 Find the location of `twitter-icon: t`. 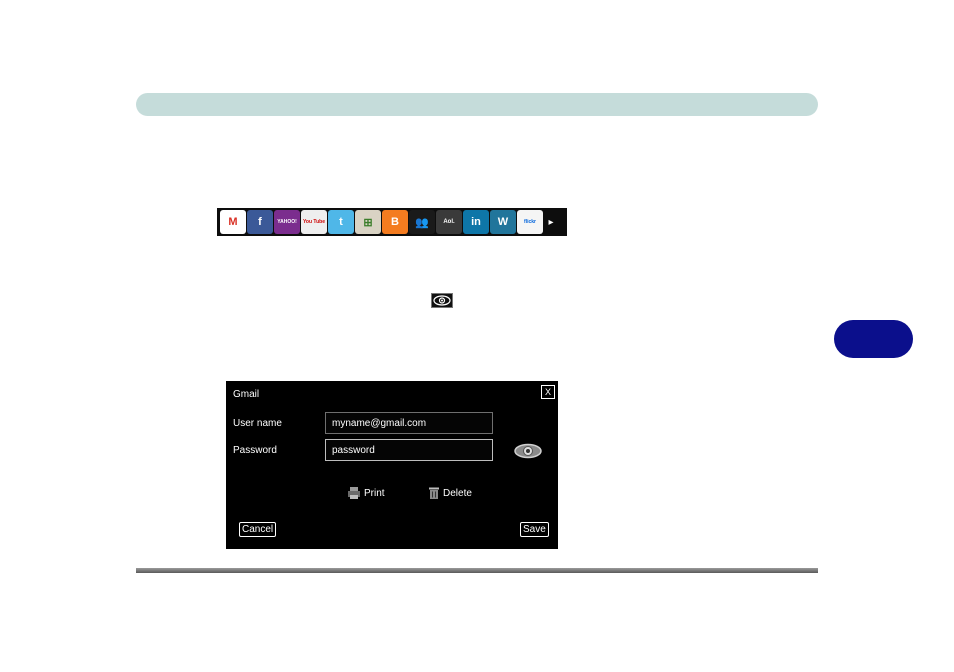

twitter-icon: t is located at coordinates (341, 222).